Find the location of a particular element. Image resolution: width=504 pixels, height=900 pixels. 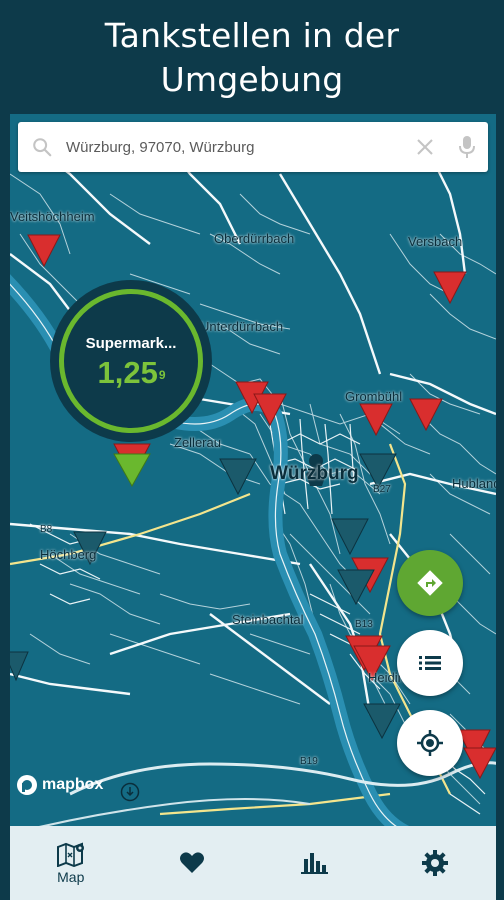

map-label: Versbach is located at coordinates (435, 241).